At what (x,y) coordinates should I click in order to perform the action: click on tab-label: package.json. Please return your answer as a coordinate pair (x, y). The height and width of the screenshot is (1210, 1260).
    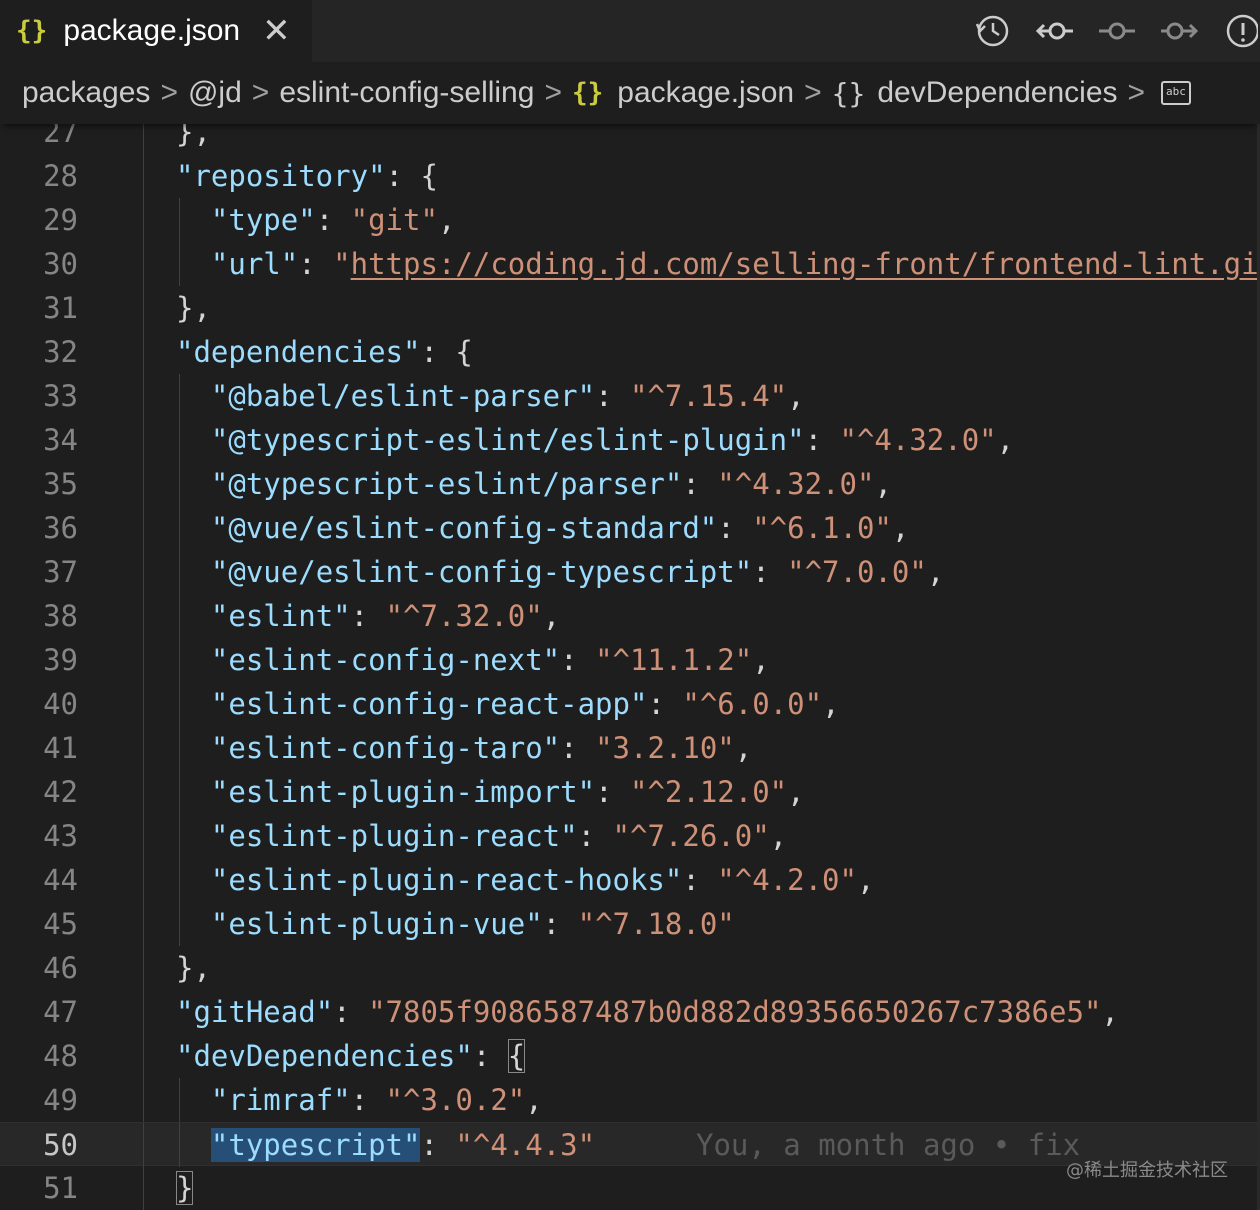
    Looking at the image, I should click on (152, 30).